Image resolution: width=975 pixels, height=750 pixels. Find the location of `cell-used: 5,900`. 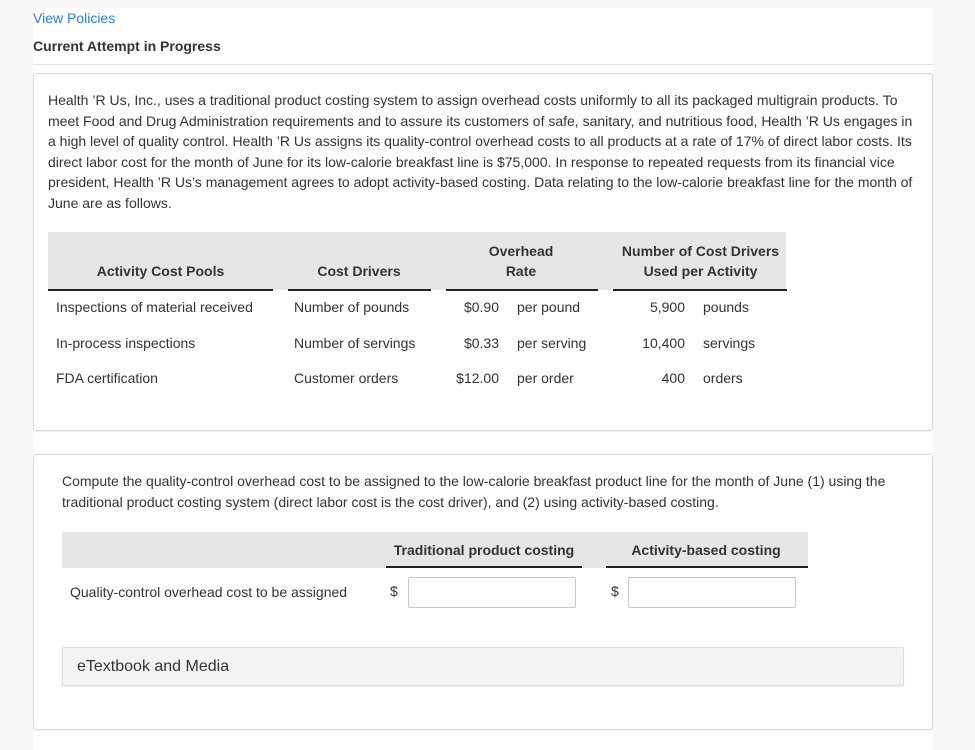

cell-used: 5,900 is located at coordinates (667, 307).